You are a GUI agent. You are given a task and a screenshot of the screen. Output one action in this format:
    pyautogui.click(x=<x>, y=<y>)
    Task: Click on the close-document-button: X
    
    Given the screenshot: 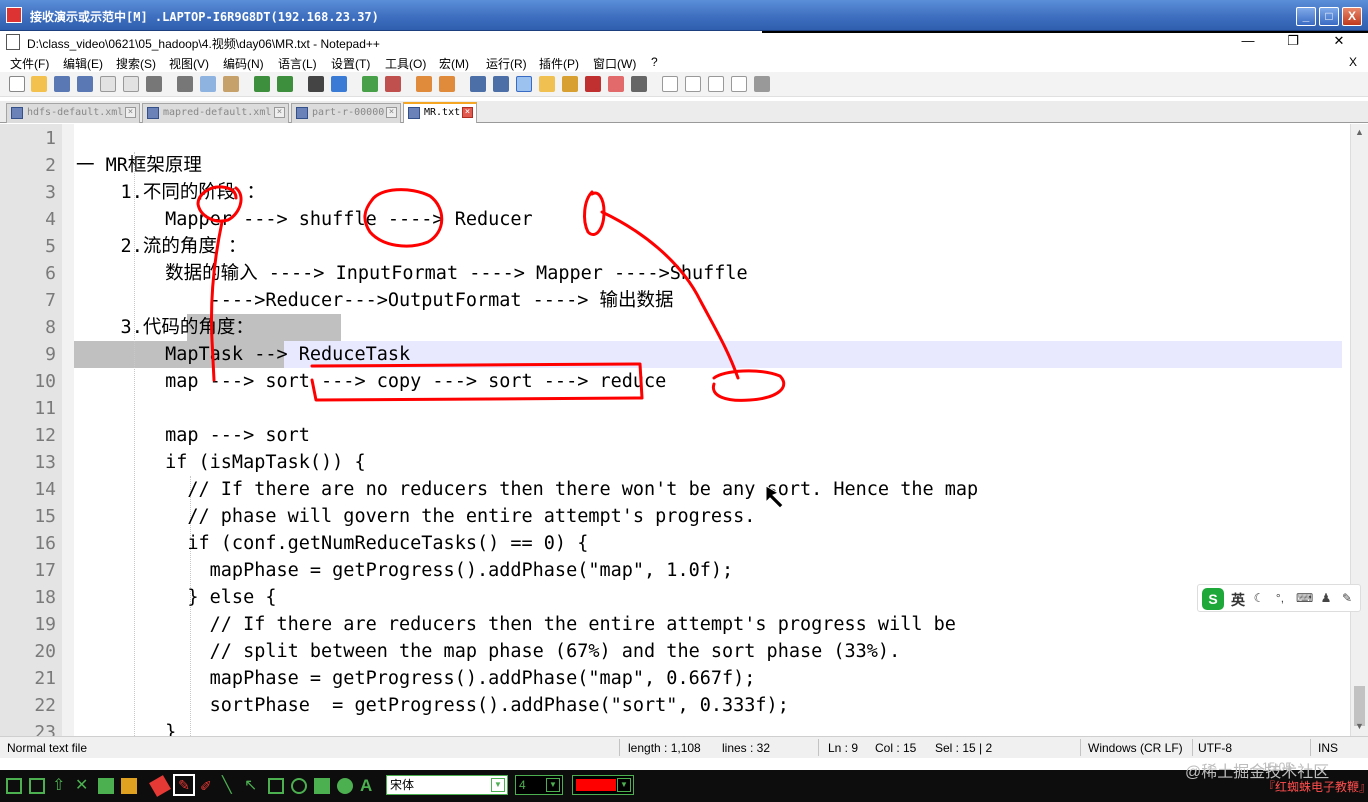 What is the action you would take?
    pyautogui.click(x=1353, y=62)
    